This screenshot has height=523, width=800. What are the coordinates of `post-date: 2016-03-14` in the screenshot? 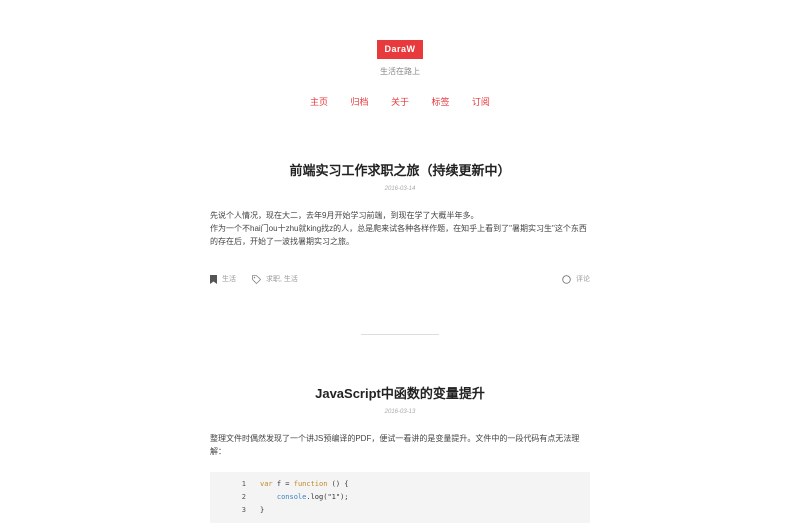 It's located at (400, 189).